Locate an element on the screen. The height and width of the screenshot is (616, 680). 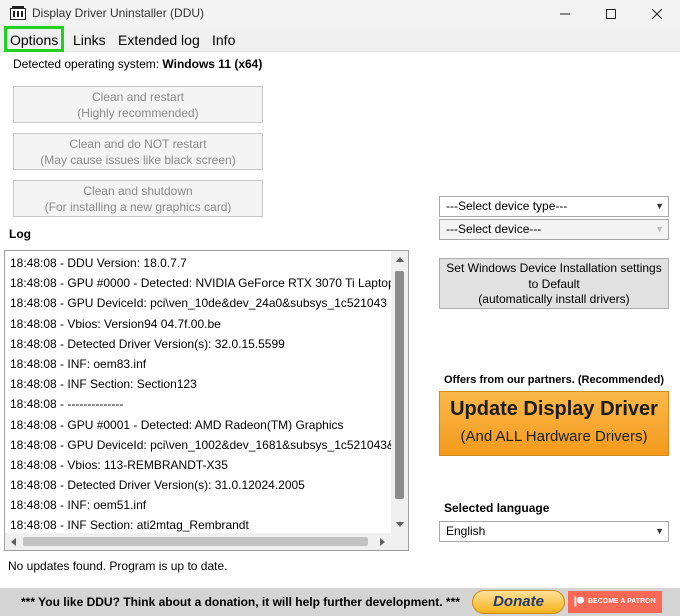
maximize-icon is located at coordinates (611, 14).